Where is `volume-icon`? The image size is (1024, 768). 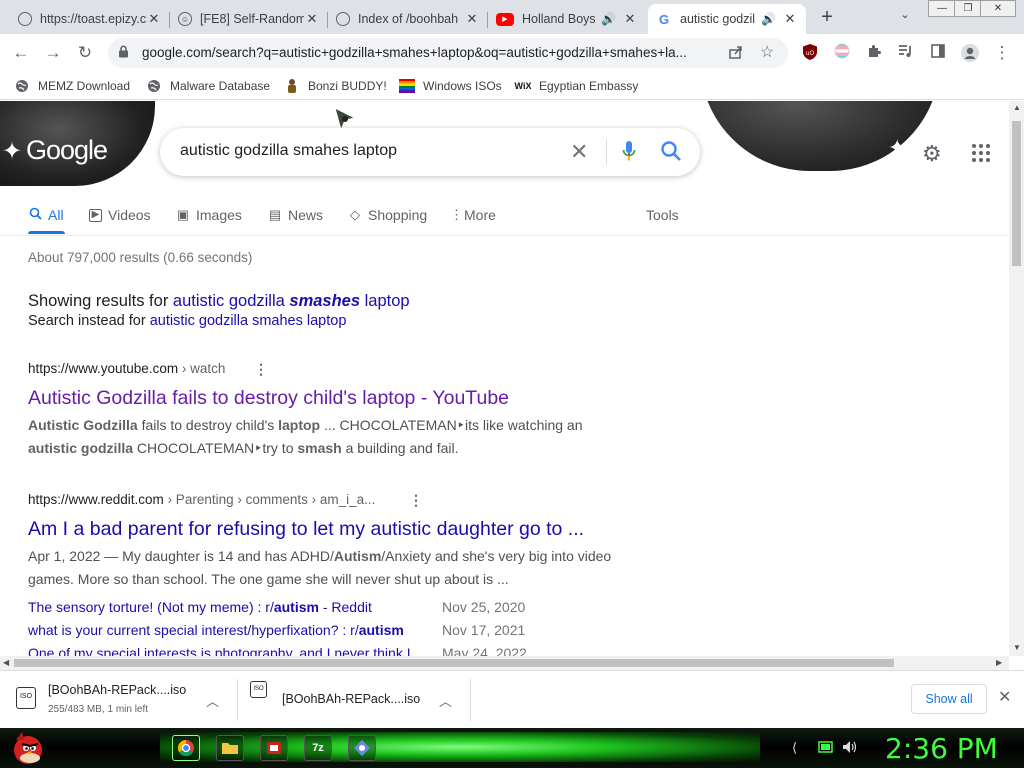
volume-icon is located at coordinates (850, 748).